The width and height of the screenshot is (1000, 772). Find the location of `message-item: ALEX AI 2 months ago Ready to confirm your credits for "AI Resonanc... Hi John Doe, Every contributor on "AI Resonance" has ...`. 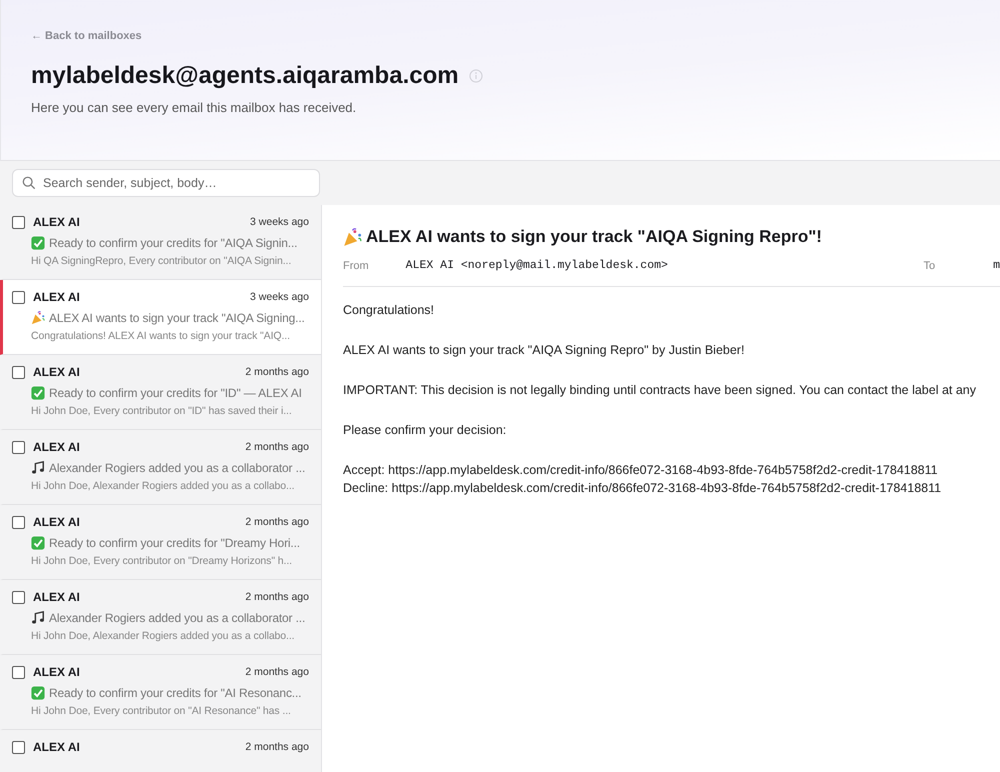

message-item: ALEX AI 2 months ago Ready to confirm your credits for "AI Resonanc... Hi John Doe, Every contributor on "AI Resonance" has ... is located at coordinates (160, 692).